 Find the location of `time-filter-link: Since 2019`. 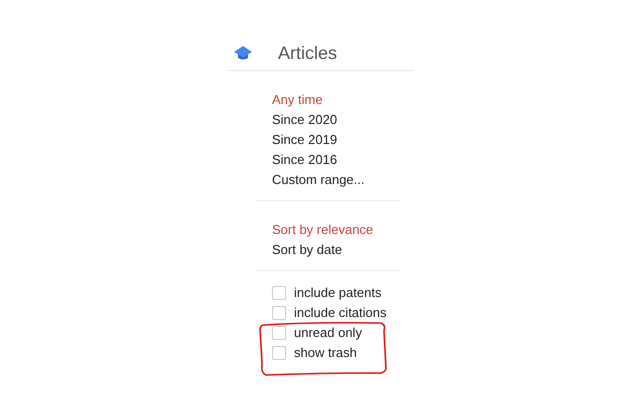

time-filter-link: Since 2019 is located at coordinates (343, 140).